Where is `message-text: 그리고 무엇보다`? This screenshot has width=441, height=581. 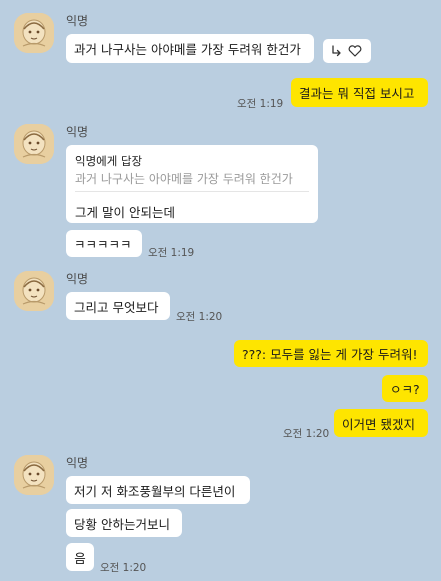 message-text: 그리고 무엇보다 is located at coordinates (116, 307).